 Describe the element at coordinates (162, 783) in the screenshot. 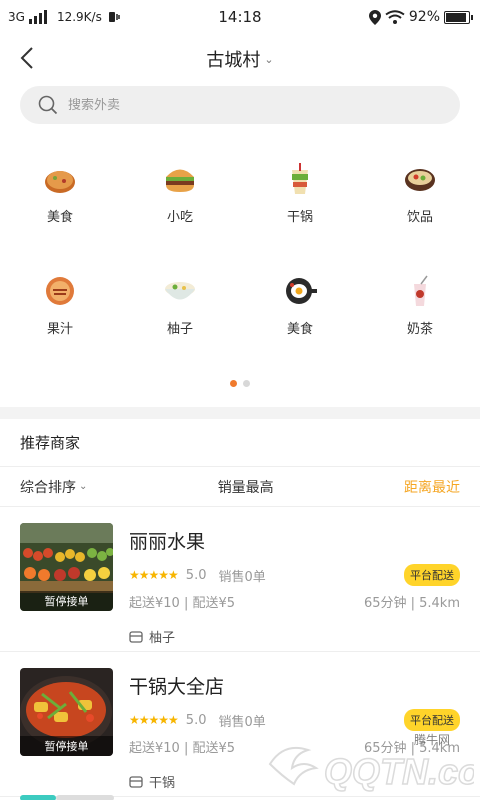

I see `store-category: 干锅` at that location.